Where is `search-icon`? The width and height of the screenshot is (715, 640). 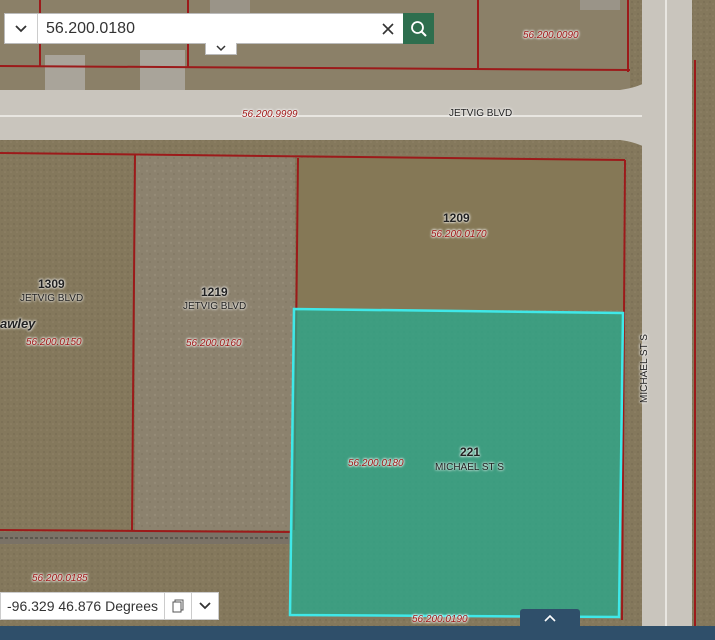 search-icon is located at coordinates (418, 28).